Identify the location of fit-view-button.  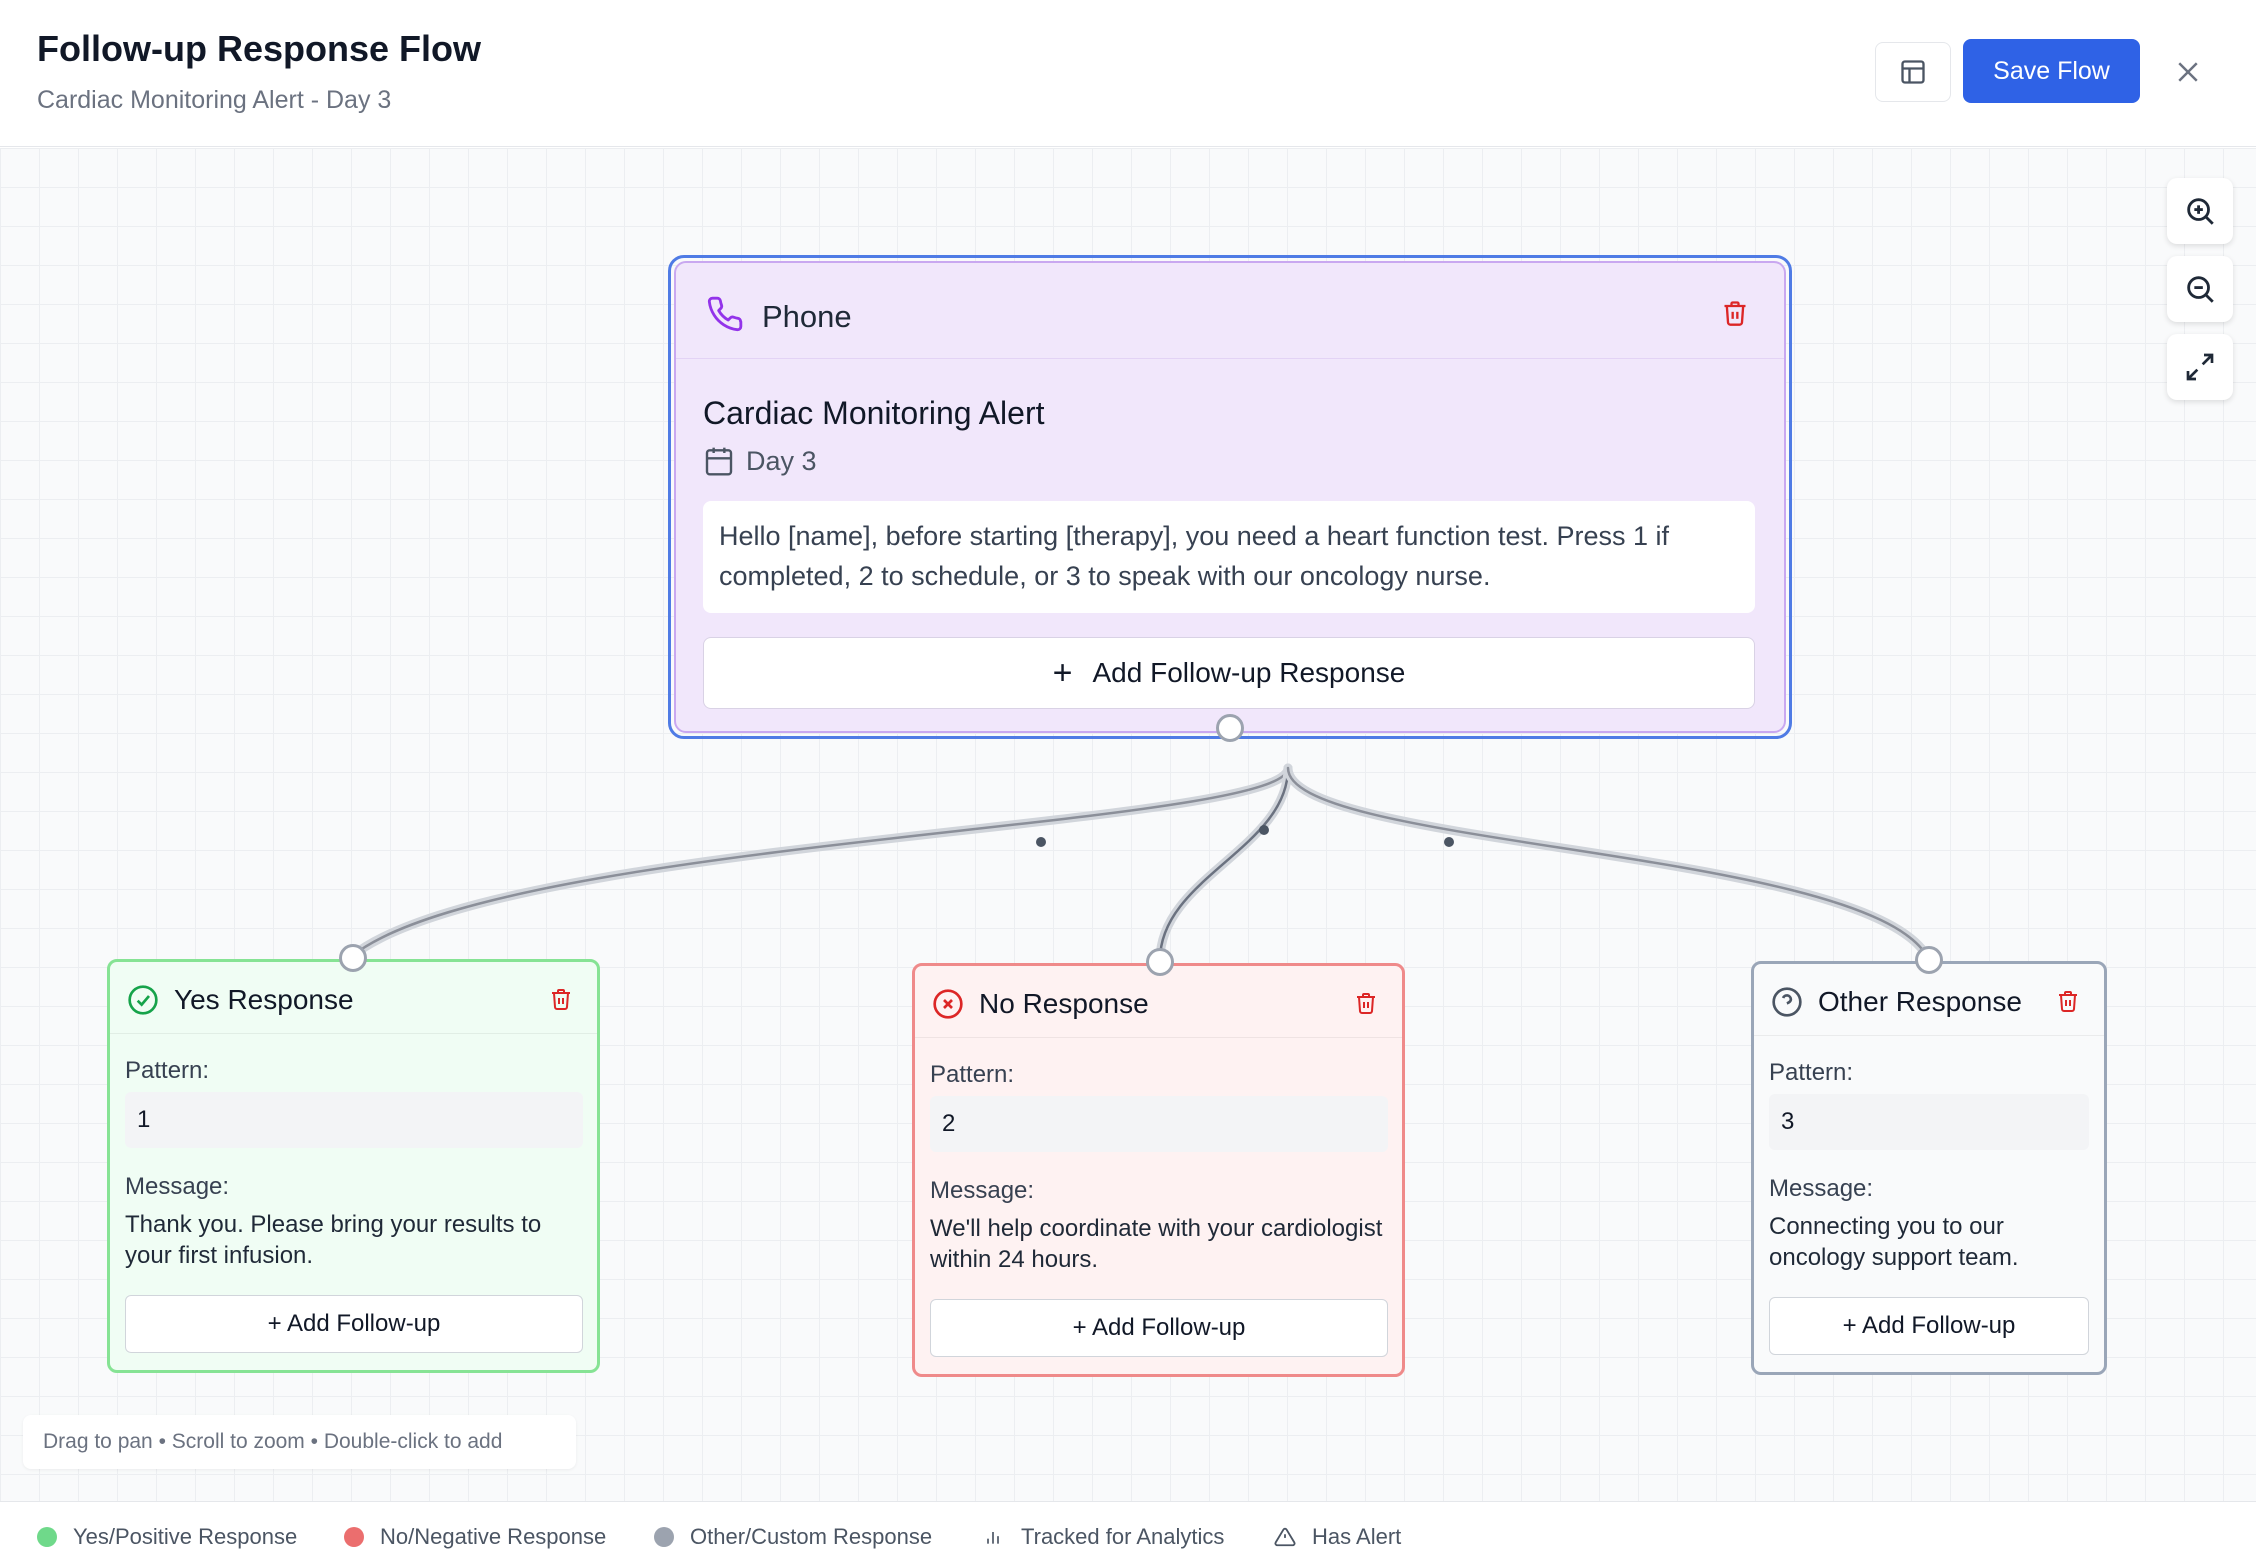
(2200, 367).